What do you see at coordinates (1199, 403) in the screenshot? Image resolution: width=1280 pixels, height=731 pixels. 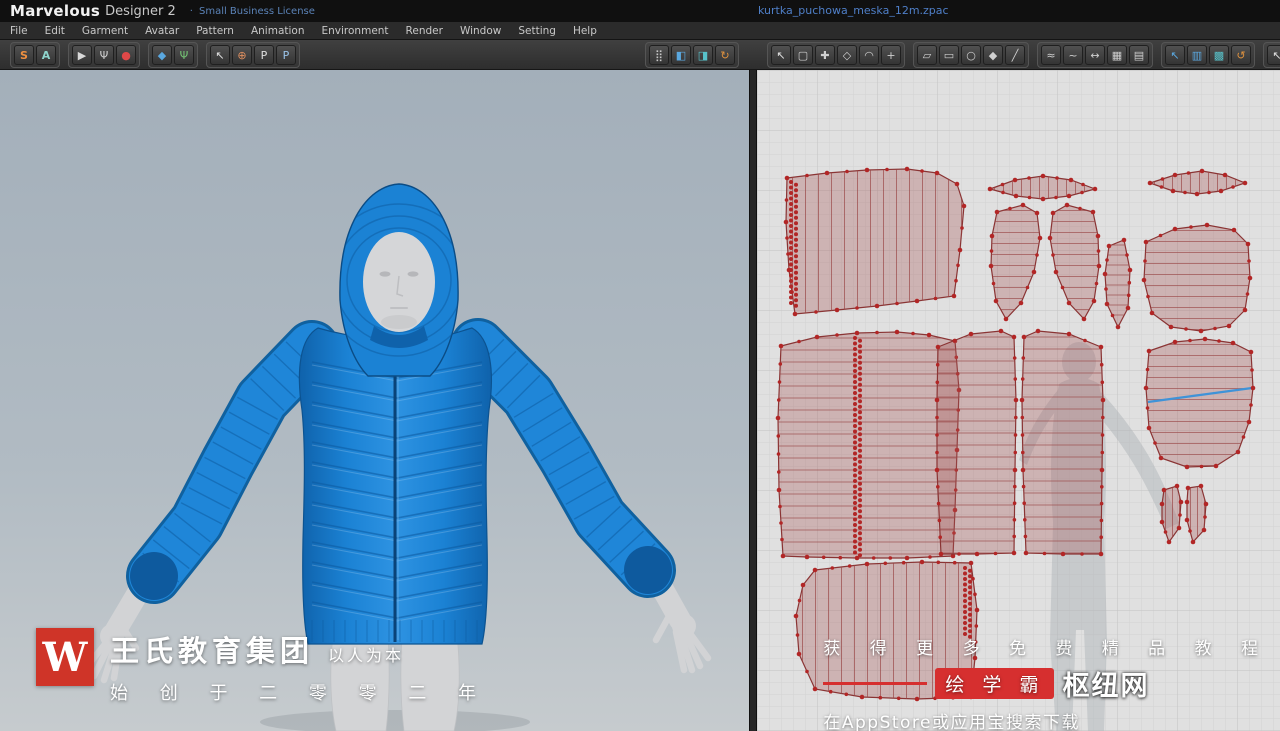 I see `pattern-piece-side-panel` at bounding box center [1199, 403].